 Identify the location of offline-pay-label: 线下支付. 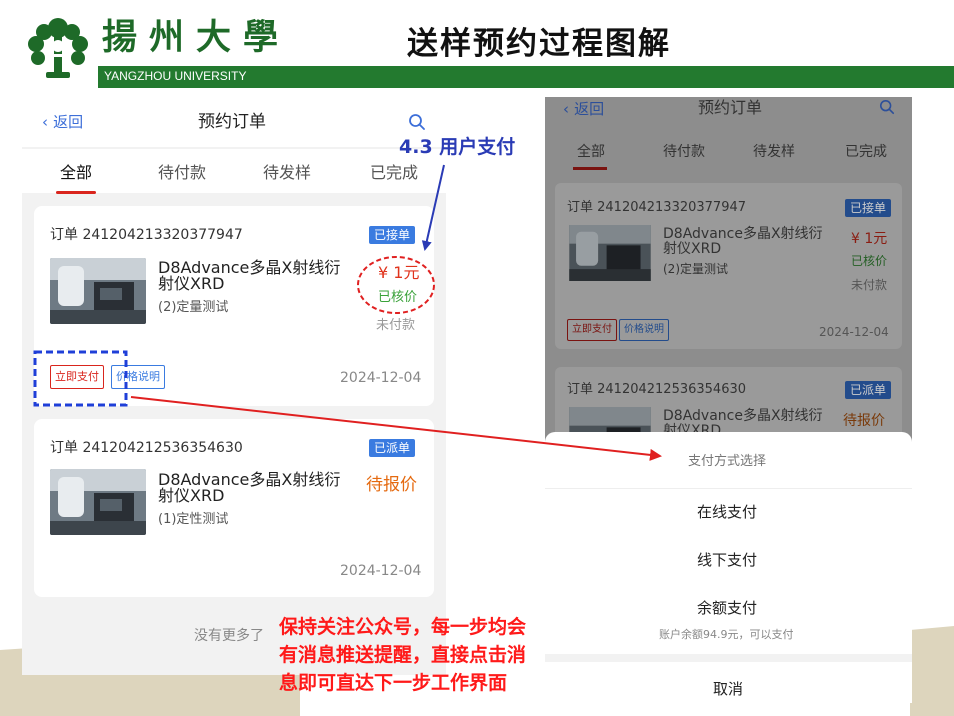
(727, 560).